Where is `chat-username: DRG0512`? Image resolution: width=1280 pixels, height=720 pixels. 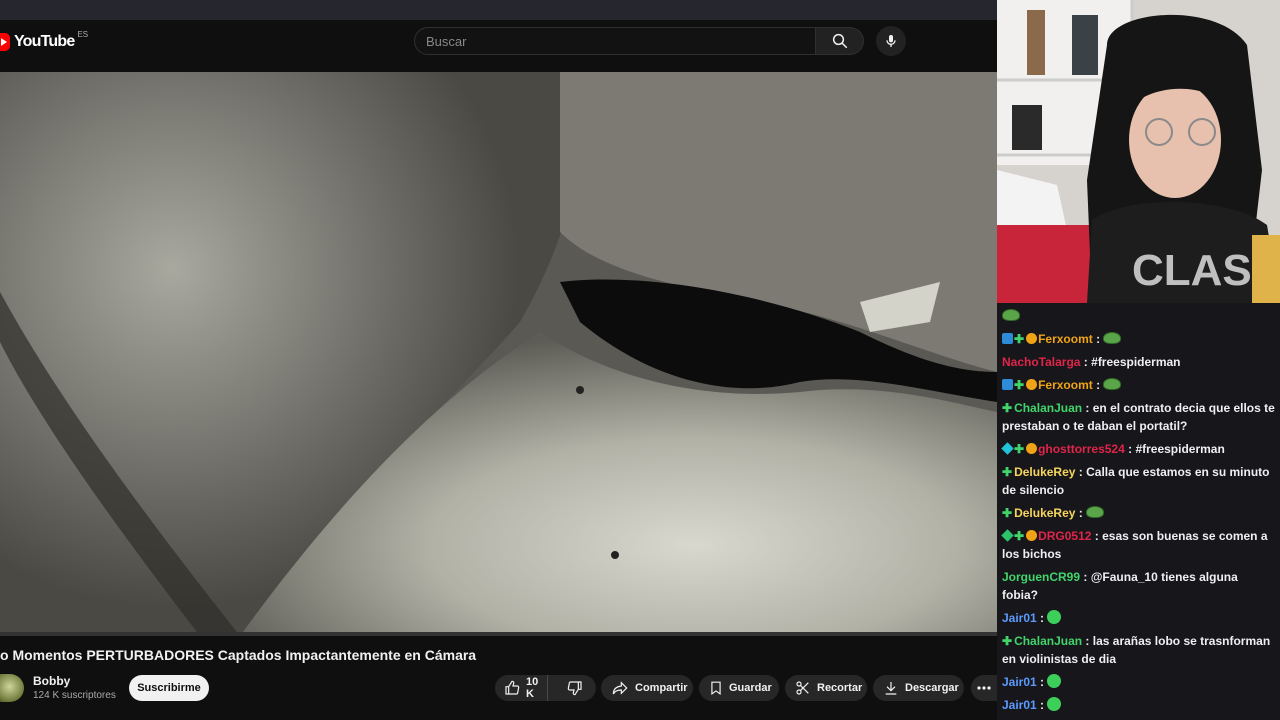 chat-username: DRG0512 is located at coordinates (1064, 536).